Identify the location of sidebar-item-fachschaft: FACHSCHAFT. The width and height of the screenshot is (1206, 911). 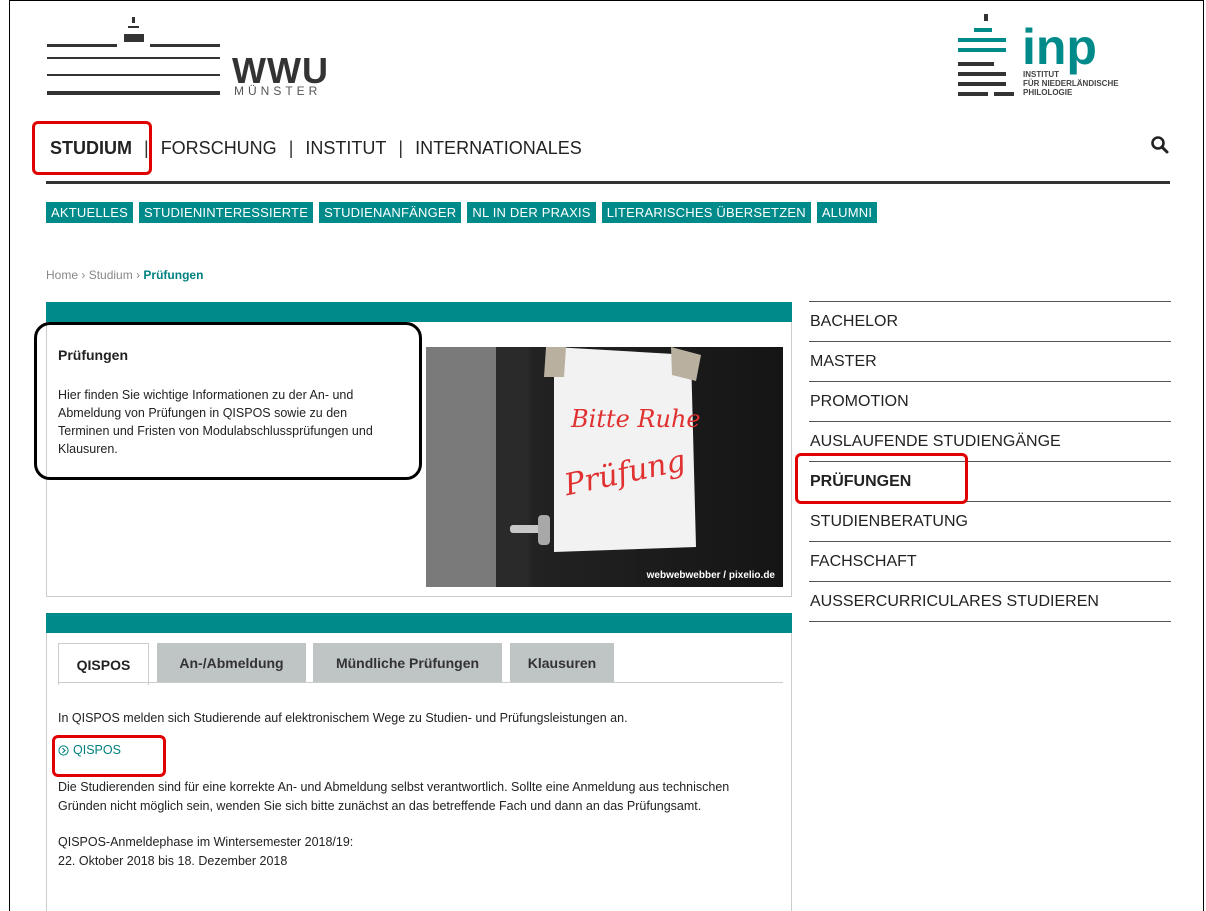
(990, 561).